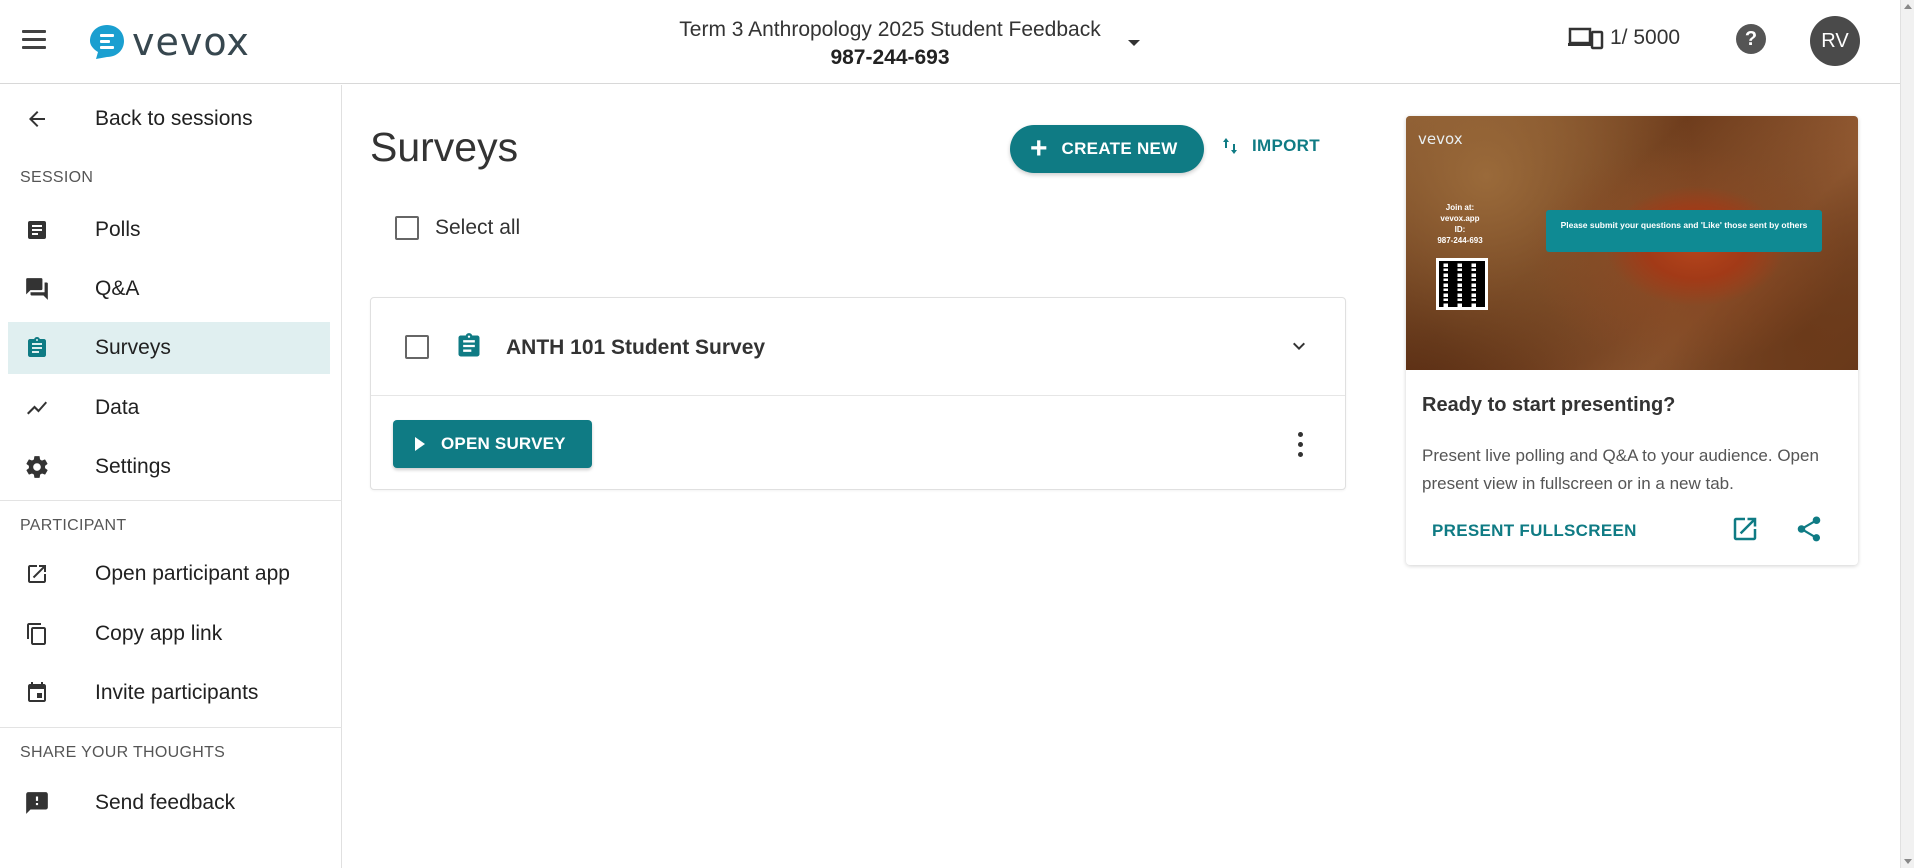 This screenshot has height=868, width=1914. I want to click on session-id: 987-244-693, so click(890, 57).